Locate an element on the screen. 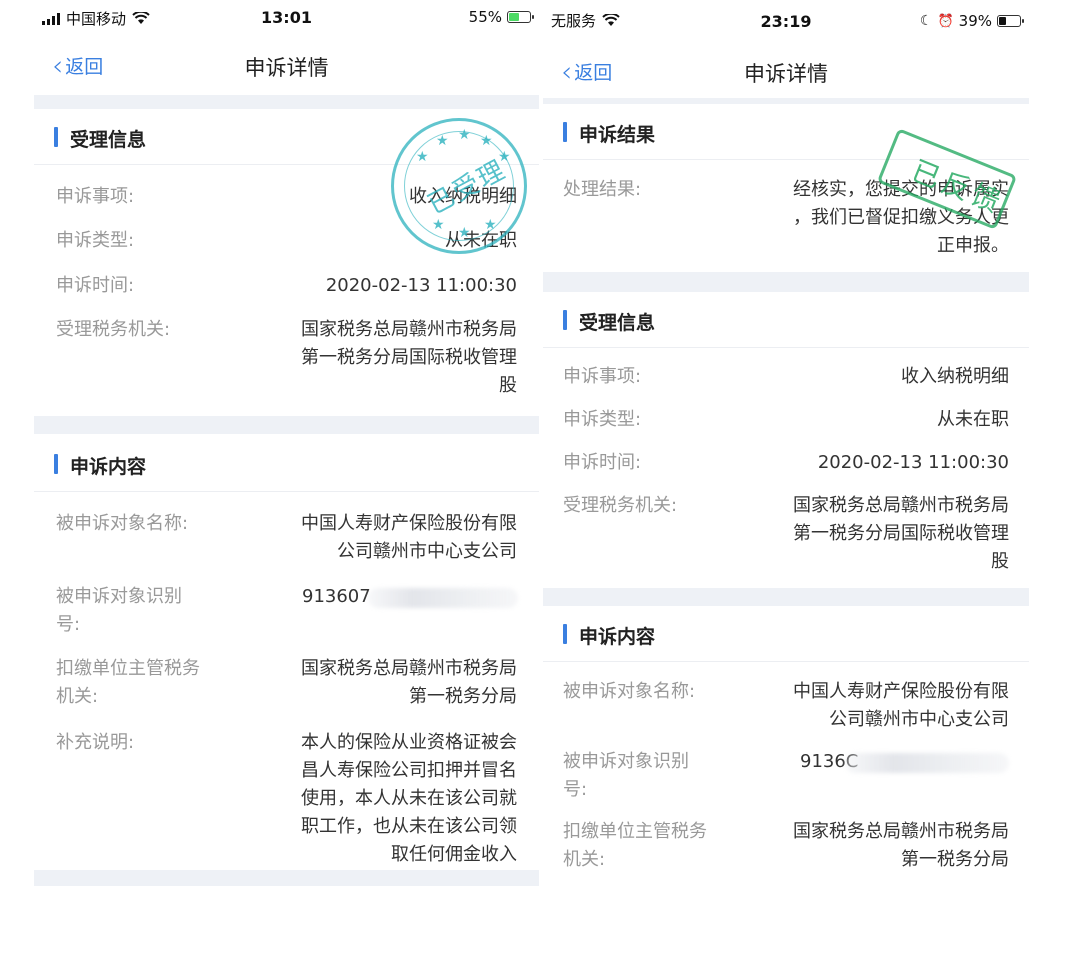 This screenshot has height=979, width=1080. value-line: 使用，本人从未在该公司就 is located at coordinates (409, 798).